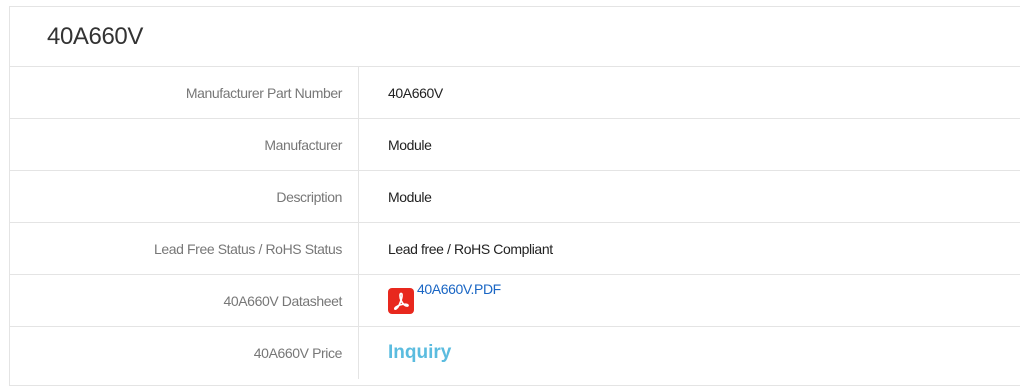 The image size is (1020, 386). I want to click on table-row-datasheet: 40A660V Datasheet 40A660V.PDF, so click(515, 301).